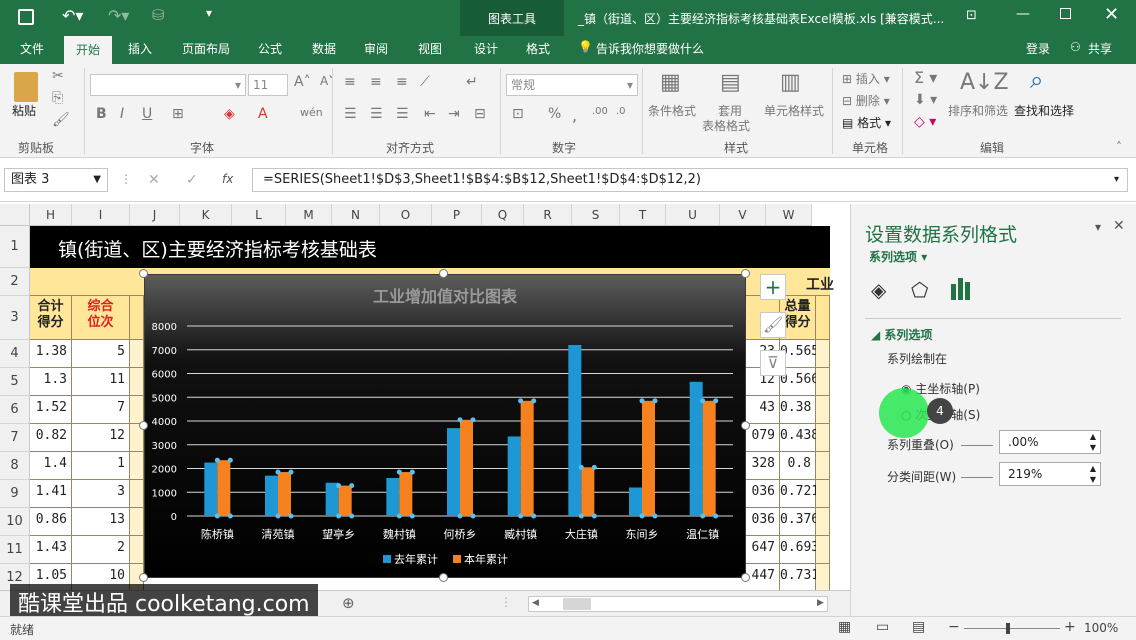 This screenshot has height=640, width=1136. What do you see at coordinates (472, 82) in the screenshot?
I see `wrap-text-icon: ↵` at bounding box center [472, 82].